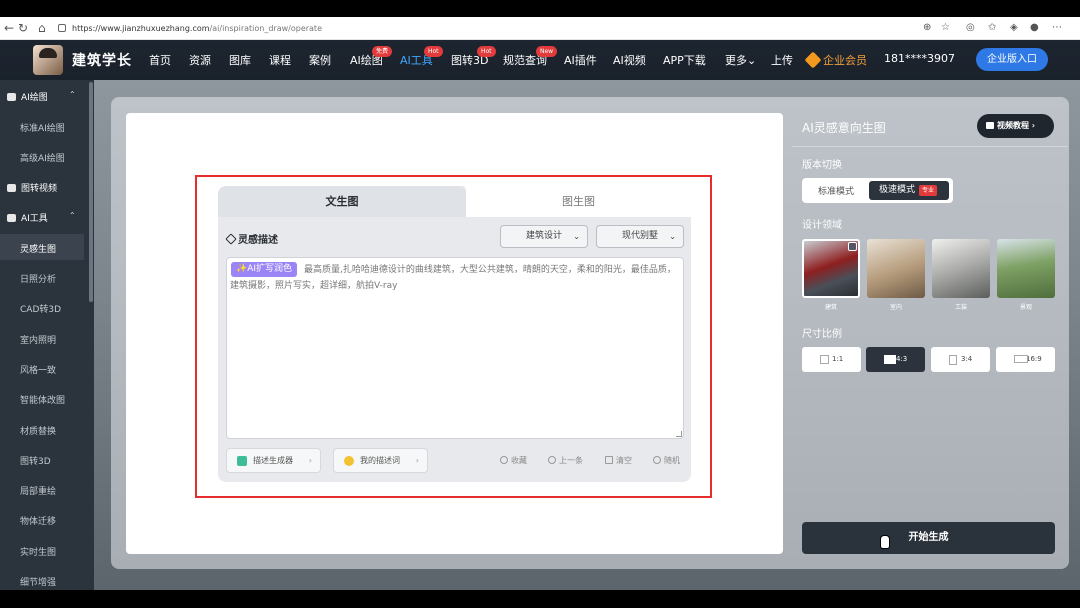 The height and width of the screenshot is (608, 1080). I want to click on wide-icon, so click(1021, 359).